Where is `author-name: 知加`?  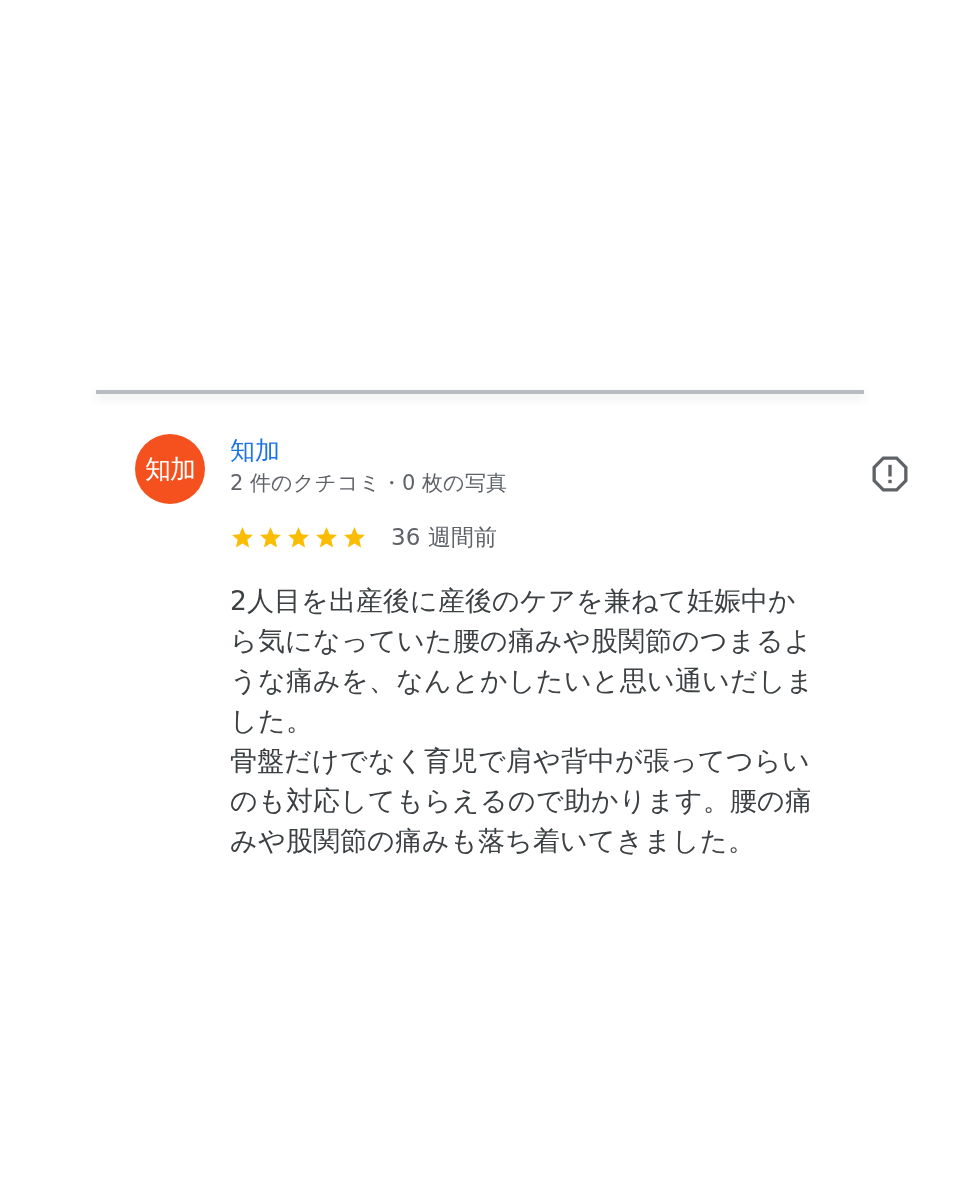 author-name: 知加 is located at coordinates (369, 451).